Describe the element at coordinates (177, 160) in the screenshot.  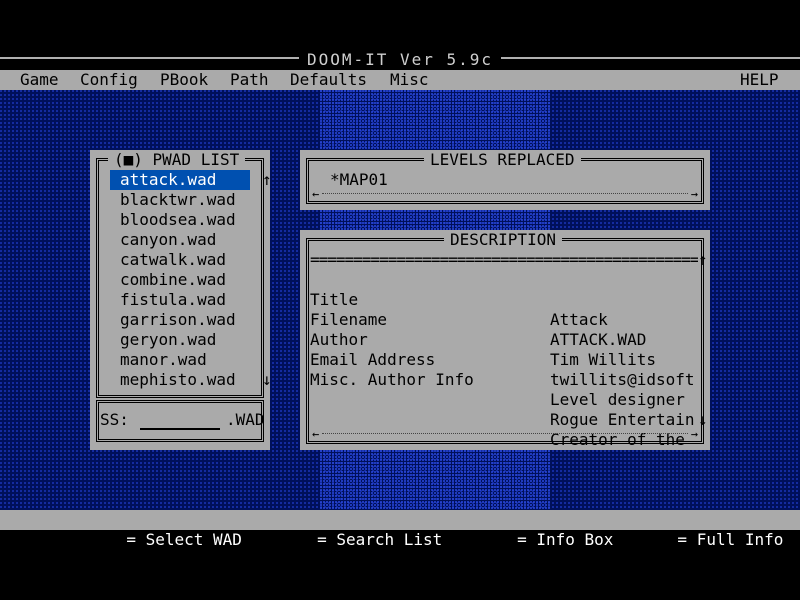
I see `pwad-list-title: (■) PWAD LIST` at that location.